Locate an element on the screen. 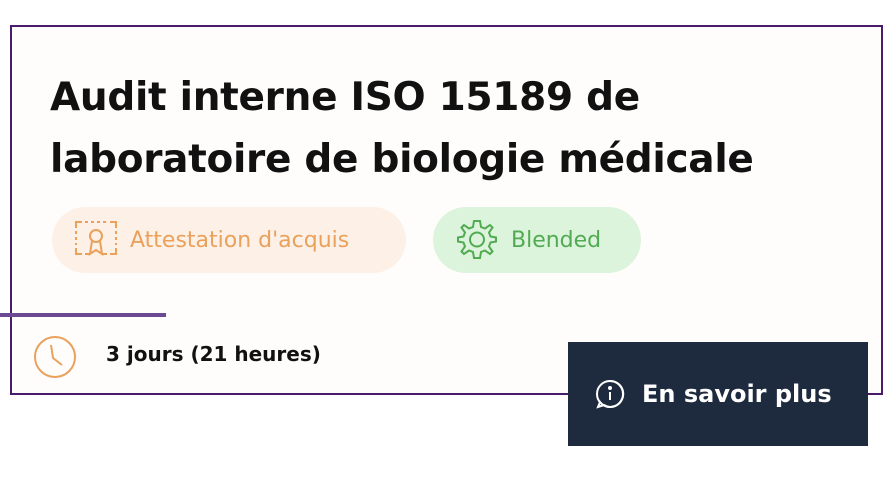 This screenshot has height=480, width=896. learn-more-label: En savoir plus is located at coordinates (737, 394).